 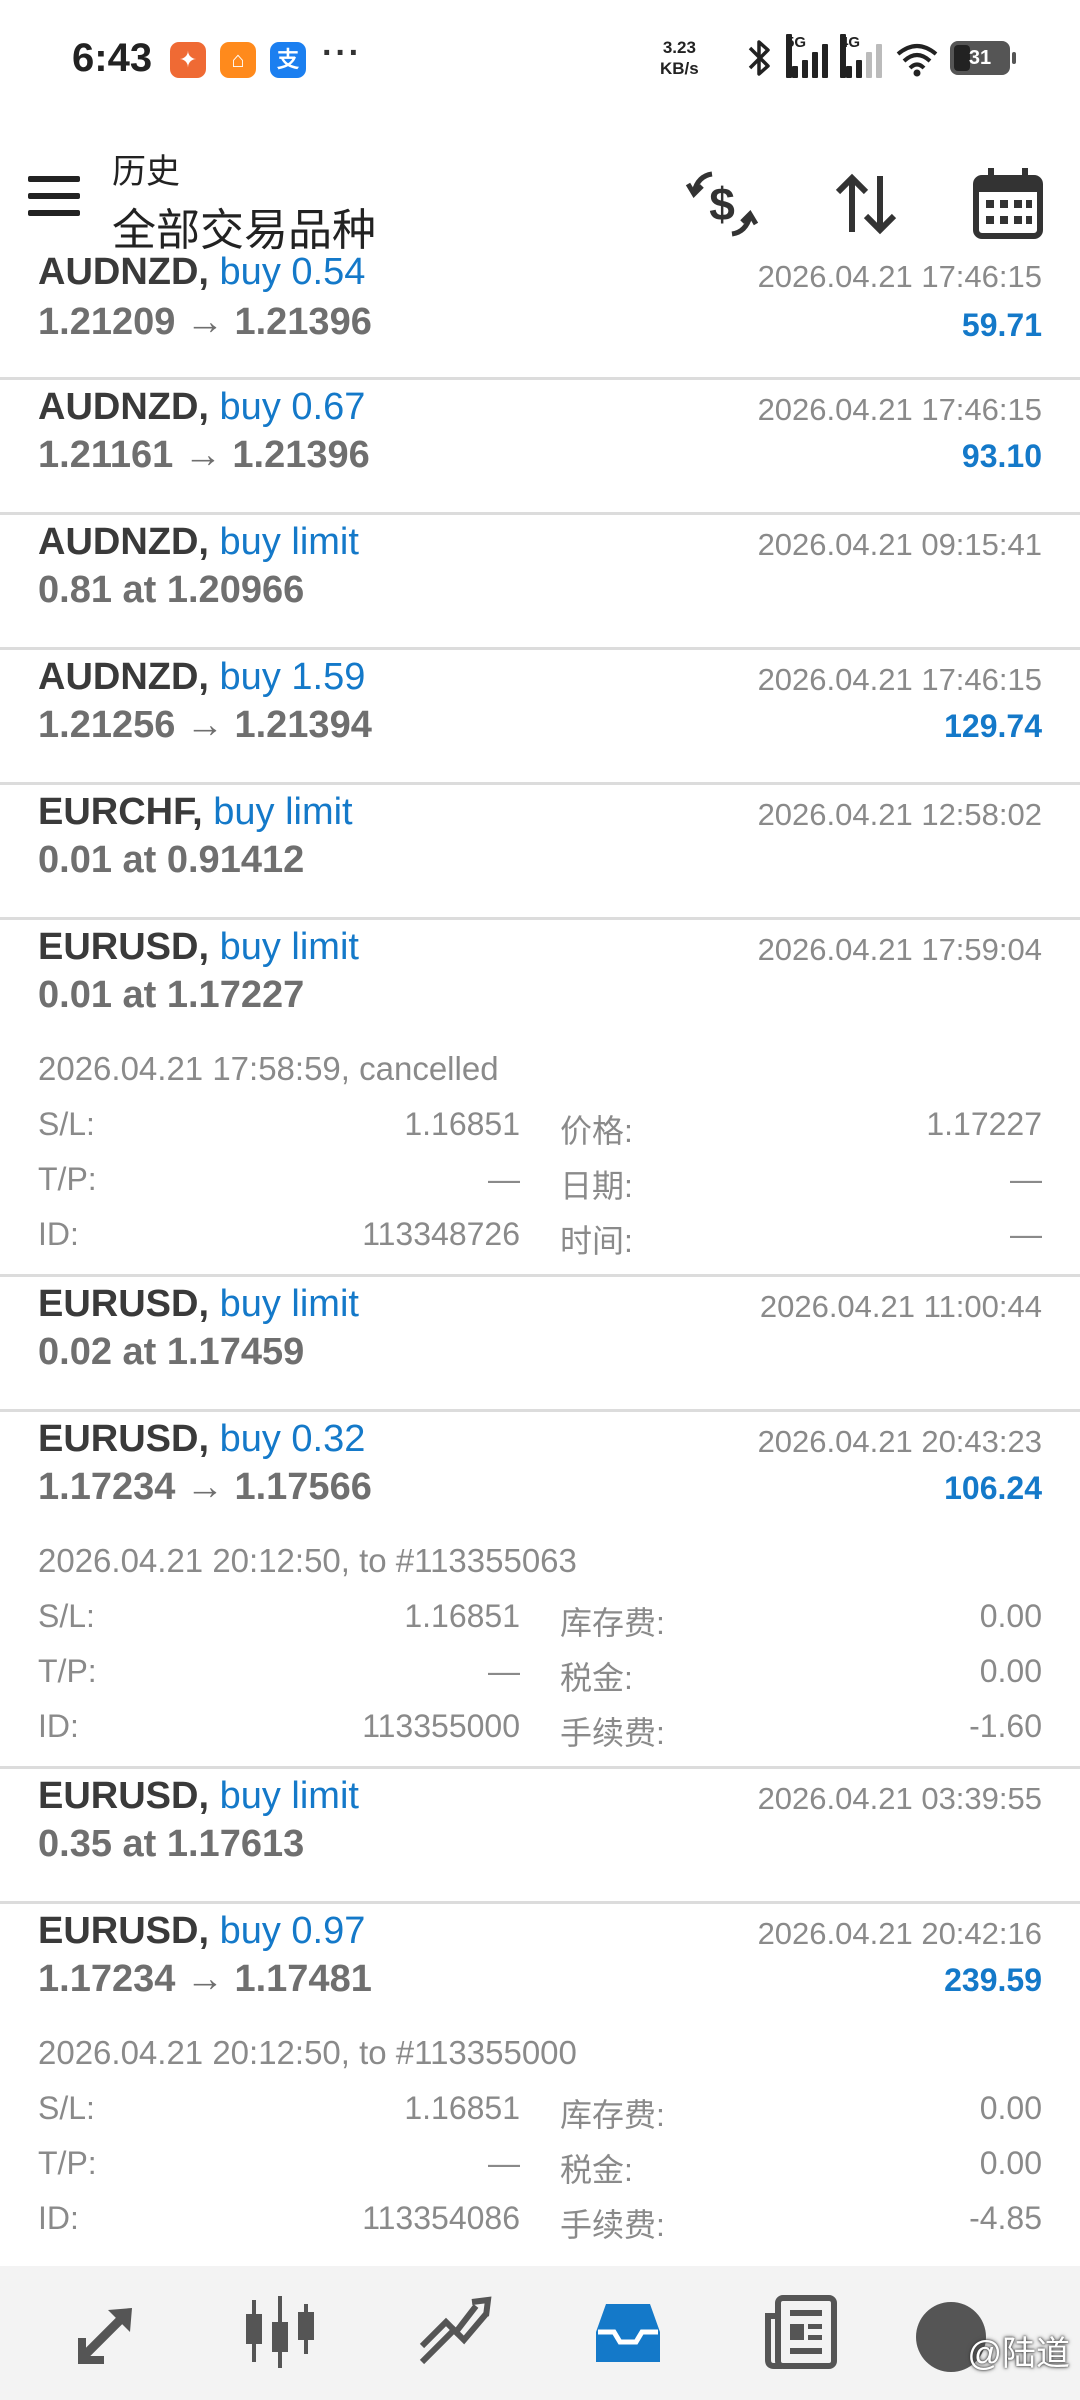 What do you see at coordinates (540, 1127) in the screenshot?
I see `detail-row: S/L: 1.16851 价格: 1.17227` at bounding box center [540, 1127].